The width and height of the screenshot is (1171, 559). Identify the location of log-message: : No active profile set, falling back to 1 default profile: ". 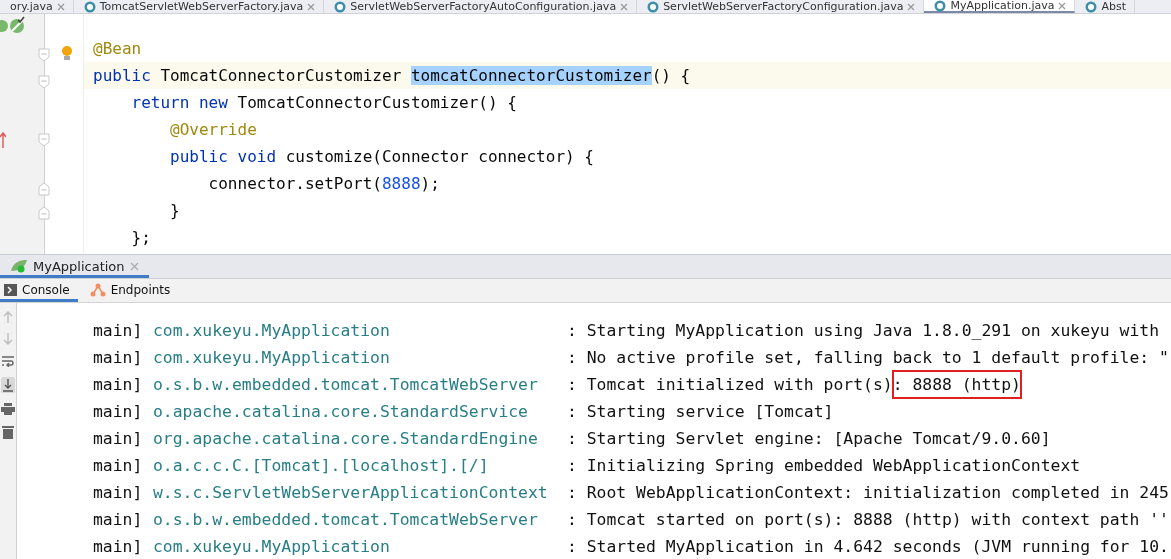
(868, 358).